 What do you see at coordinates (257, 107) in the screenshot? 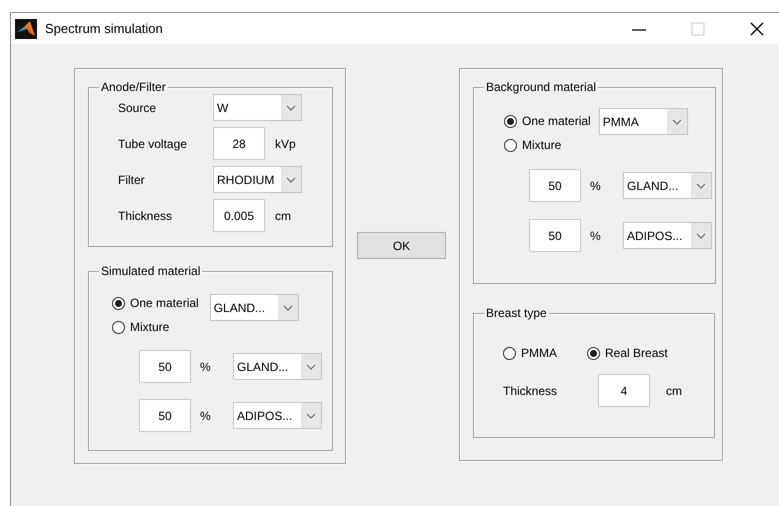
I see `dropdown: W` at bounding box center [257, 107].